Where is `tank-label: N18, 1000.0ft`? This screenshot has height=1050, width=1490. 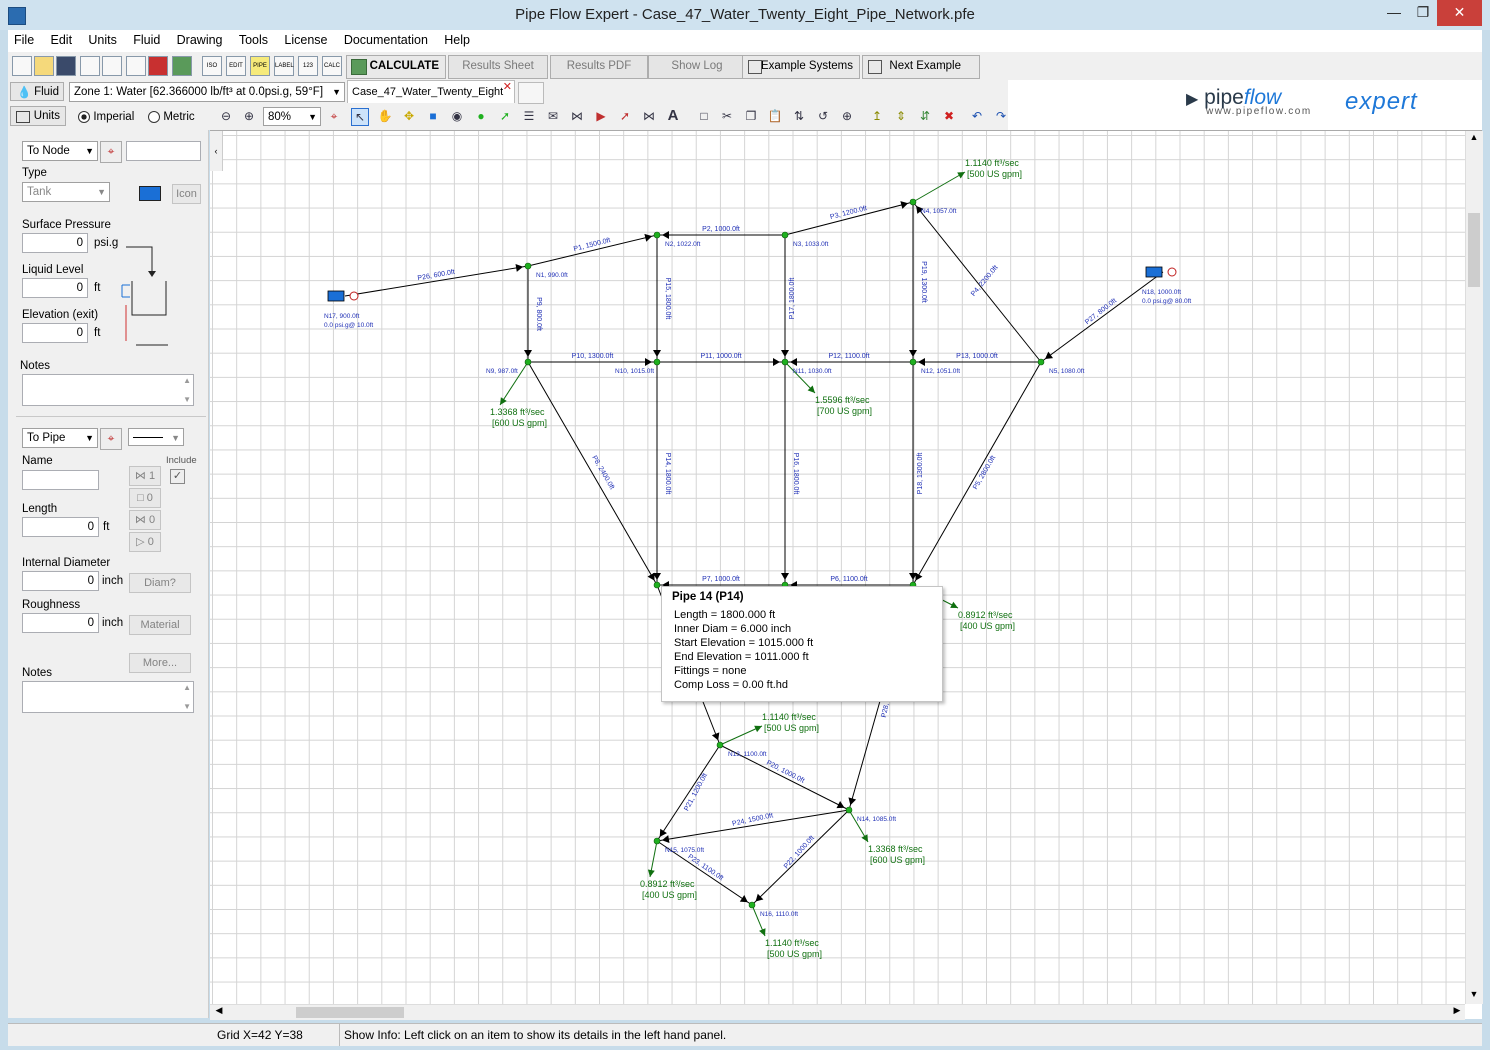
tank-label: N18, 1000.0ft is located at coordinates (1161, 292).